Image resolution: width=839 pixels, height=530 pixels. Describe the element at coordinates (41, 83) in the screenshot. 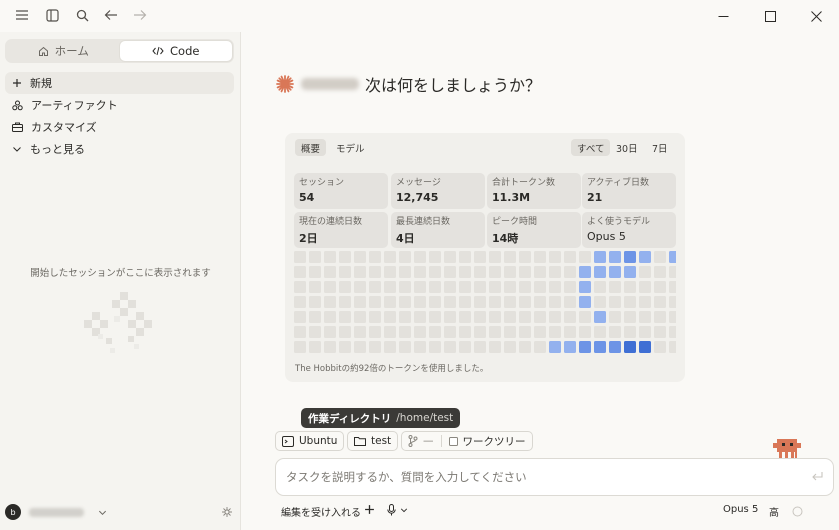

I see `sidebar-item-label: 新規` at that location.